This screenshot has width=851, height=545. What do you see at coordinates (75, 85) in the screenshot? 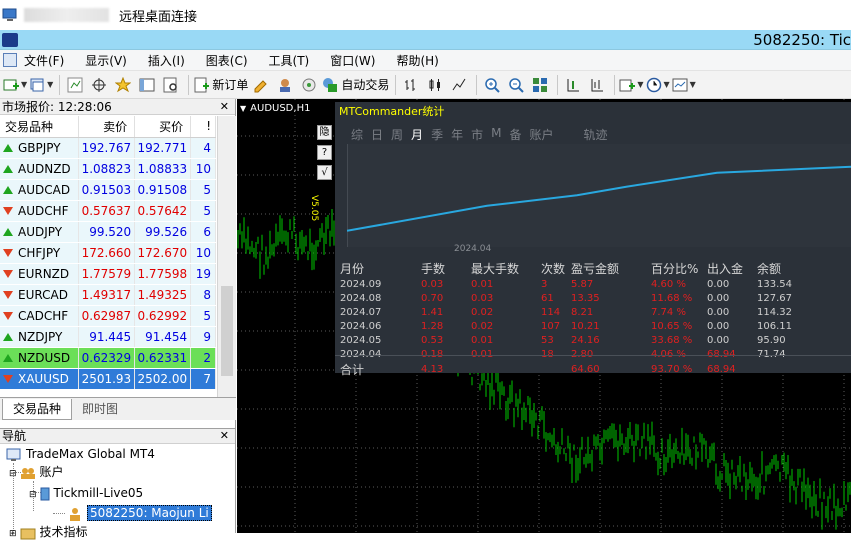
I see `market-watch-icon` at bounding box center [75, 85].